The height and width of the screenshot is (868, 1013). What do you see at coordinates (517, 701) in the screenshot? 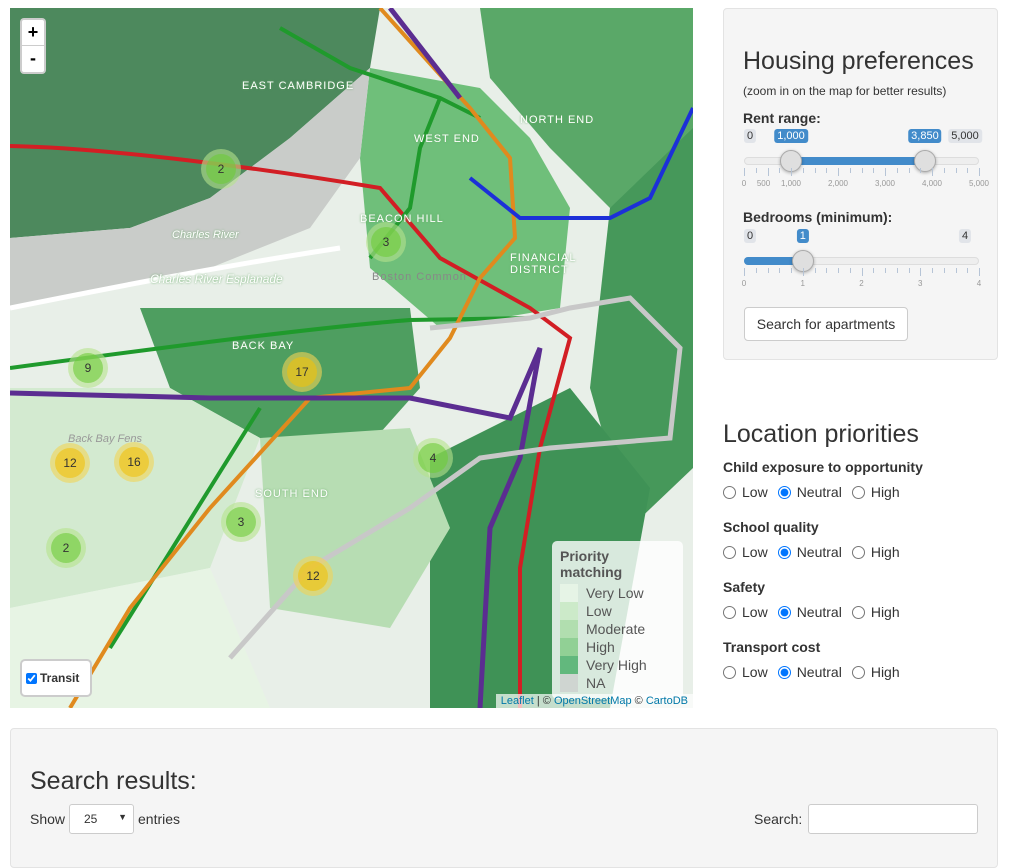
I see `leaflet-link: Leaflet` at bounding box center [517, 701].